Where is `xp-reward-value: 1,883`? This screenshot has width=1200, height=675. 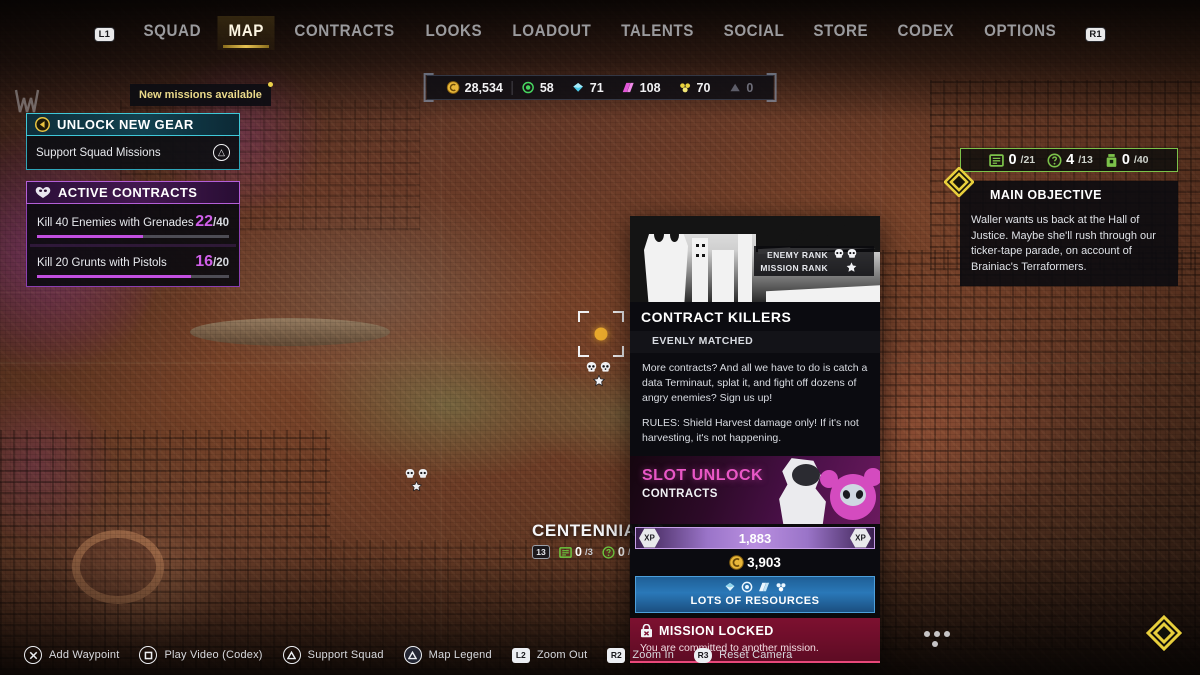
xp-reward-value: 1,883 is located at coordinates (755, 538).